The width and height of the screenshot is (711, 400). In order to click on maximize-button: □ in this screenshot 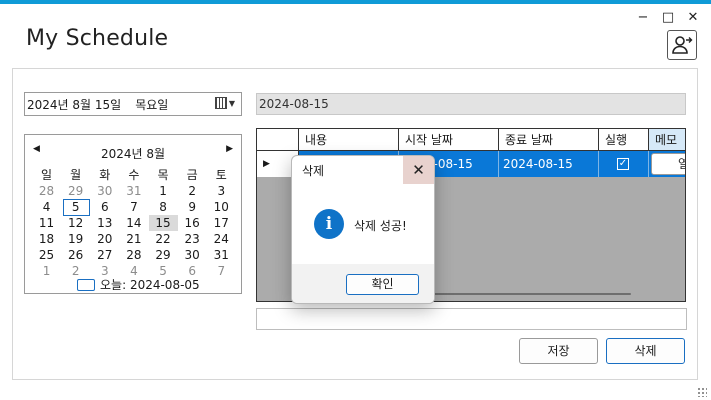, I will do `click(668, 17)`.